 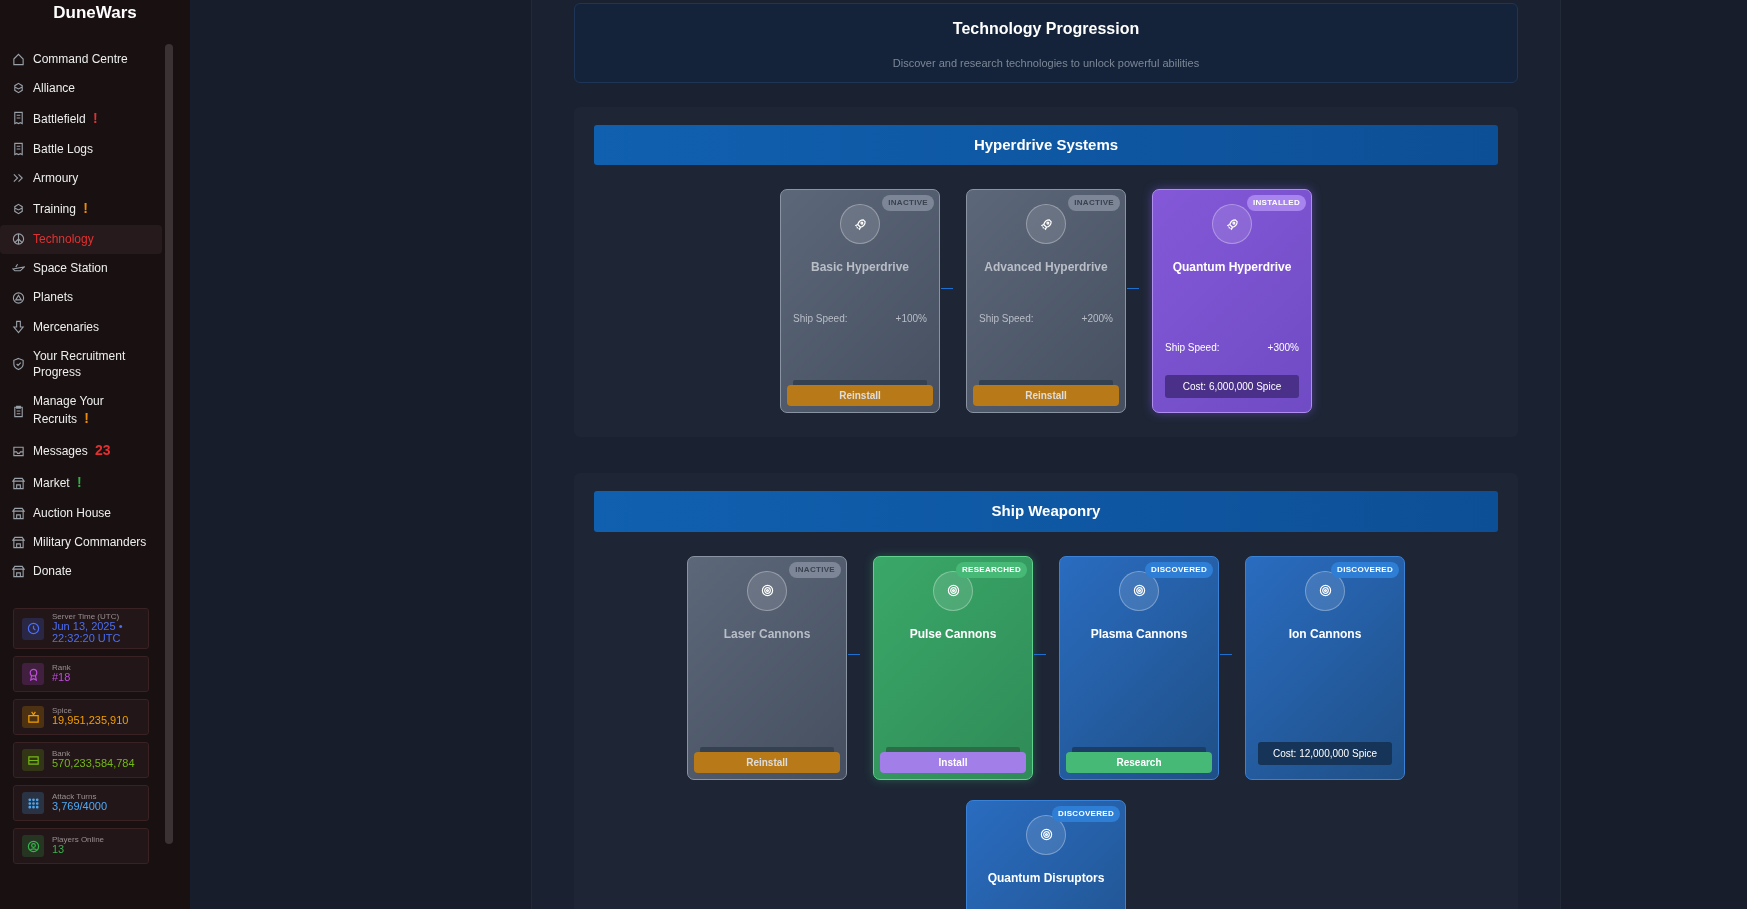 What do you see at coordinates (81, 327) in the screenshot?
I see `nav-item: Mercenaries` at bounding box center [81, 327].